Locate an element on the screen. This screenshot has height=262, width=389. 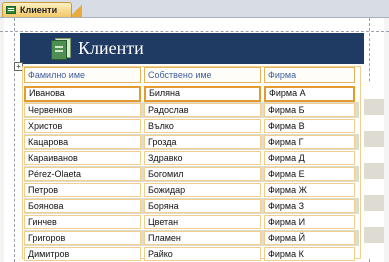
first-name-field: Вълко is located at coordinates (202, 126).